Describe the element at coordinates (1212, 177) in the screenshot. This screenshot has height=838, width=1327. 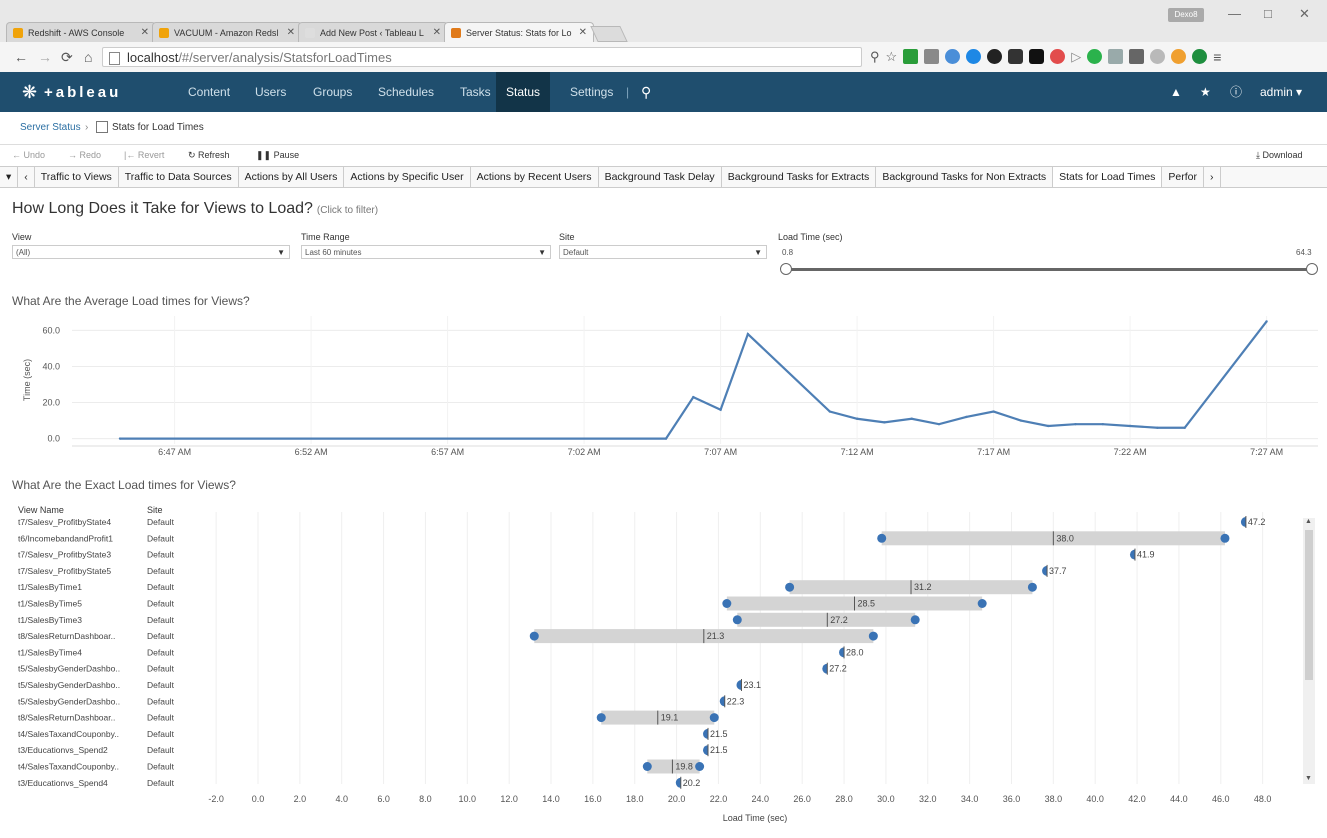
I see `tabs-next-icon: ›` at that location.